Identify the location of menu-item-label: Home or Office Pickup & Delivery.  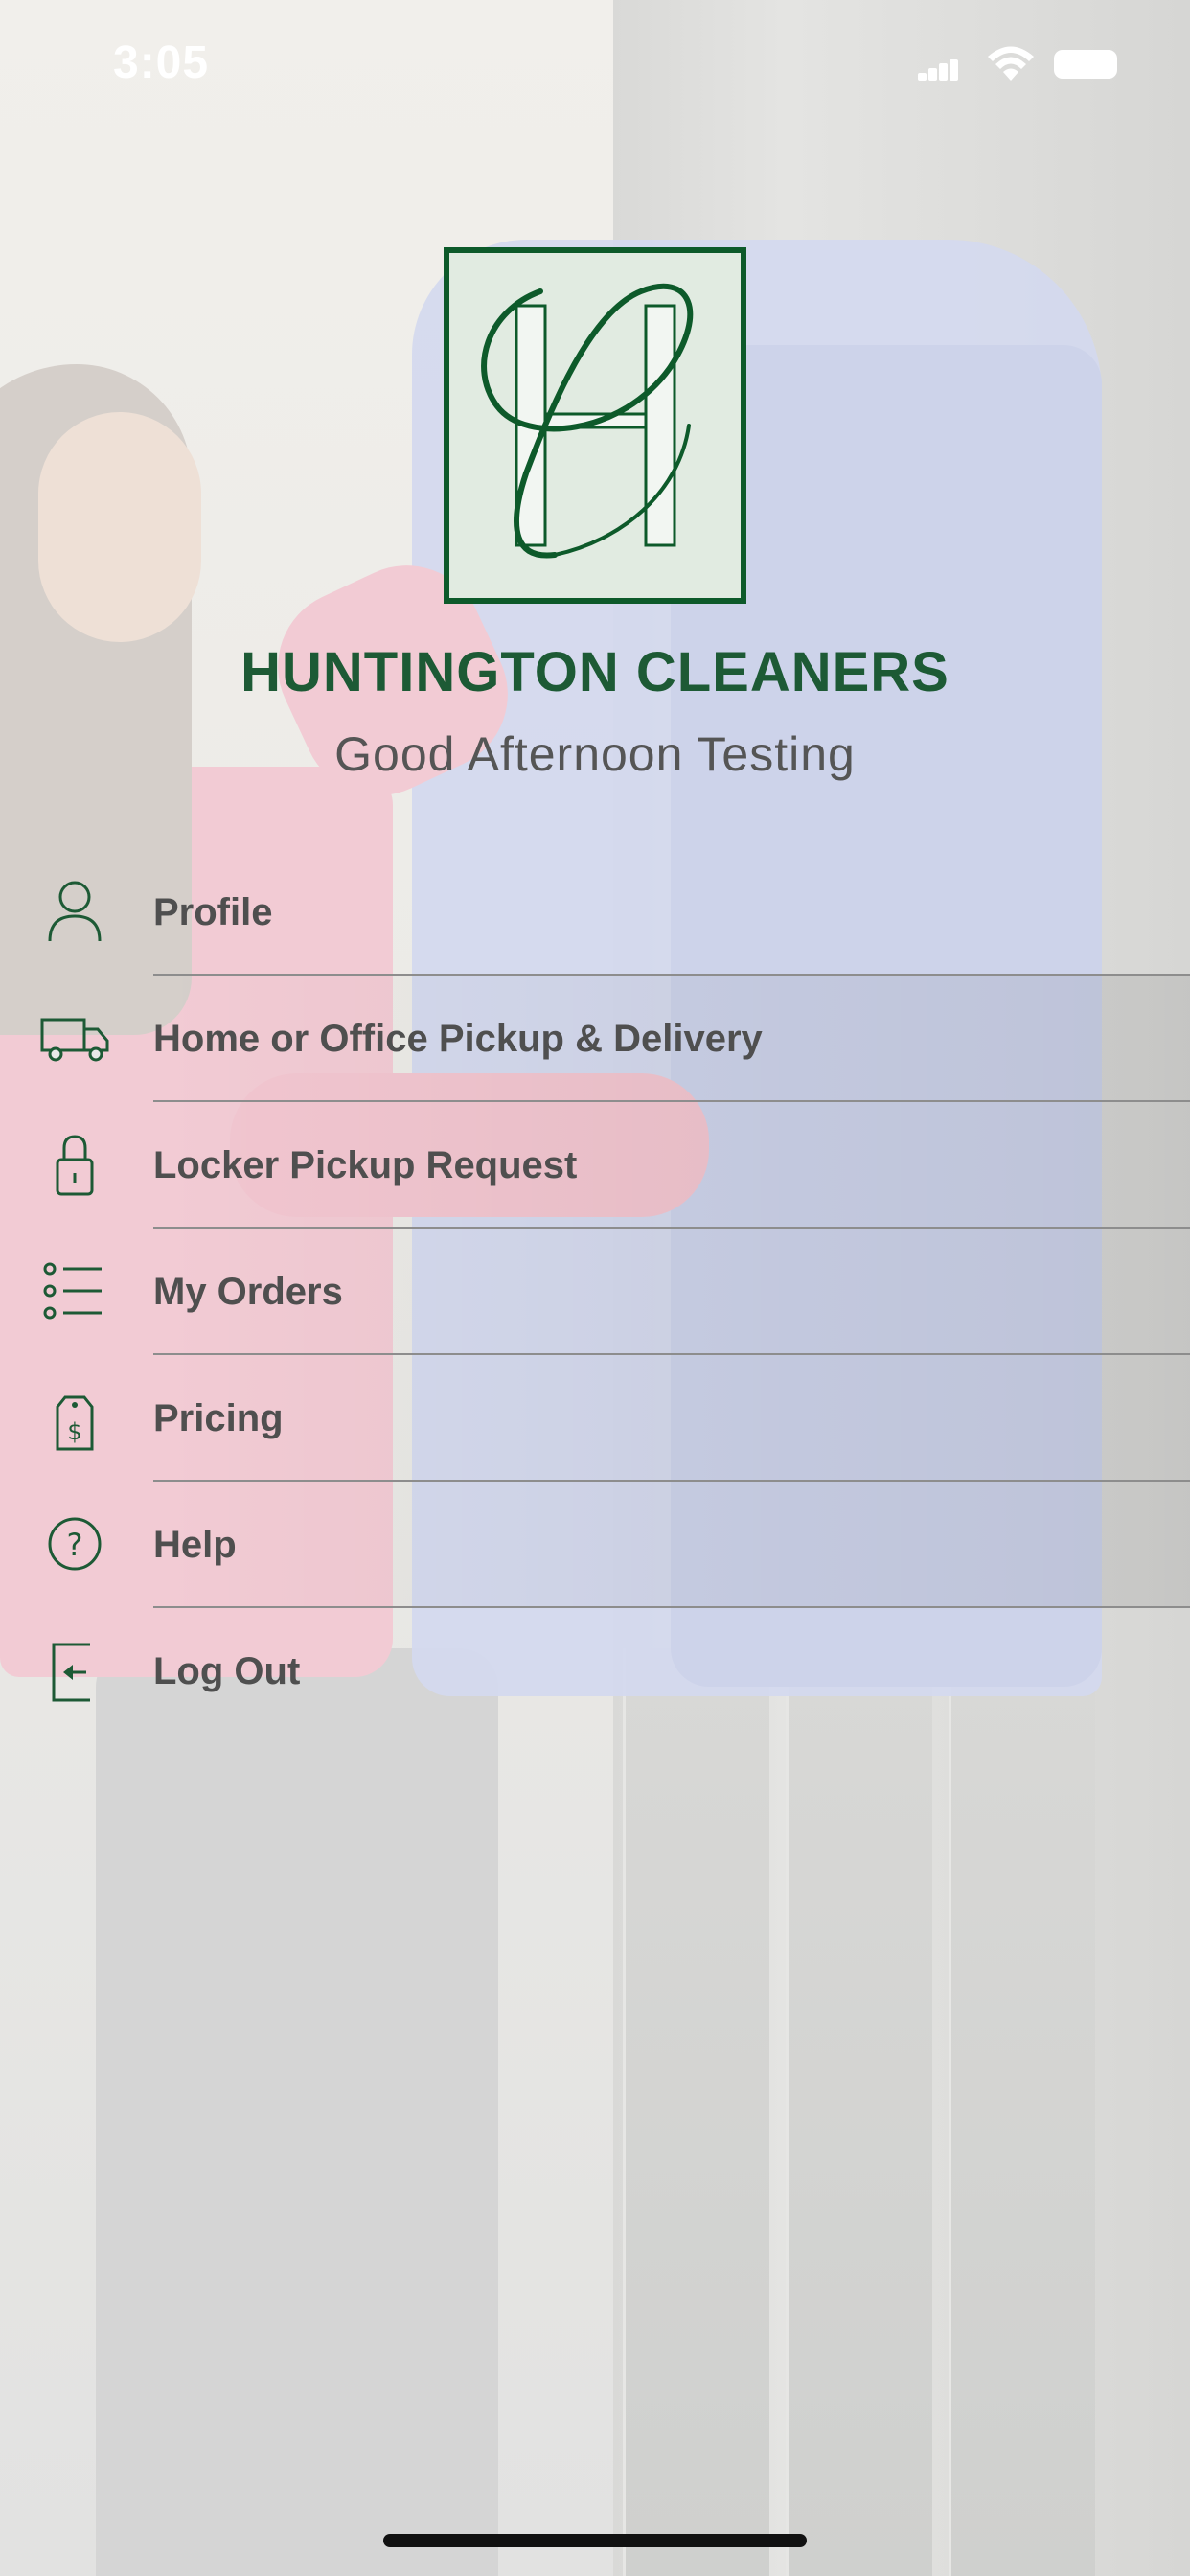
(458, 1039).